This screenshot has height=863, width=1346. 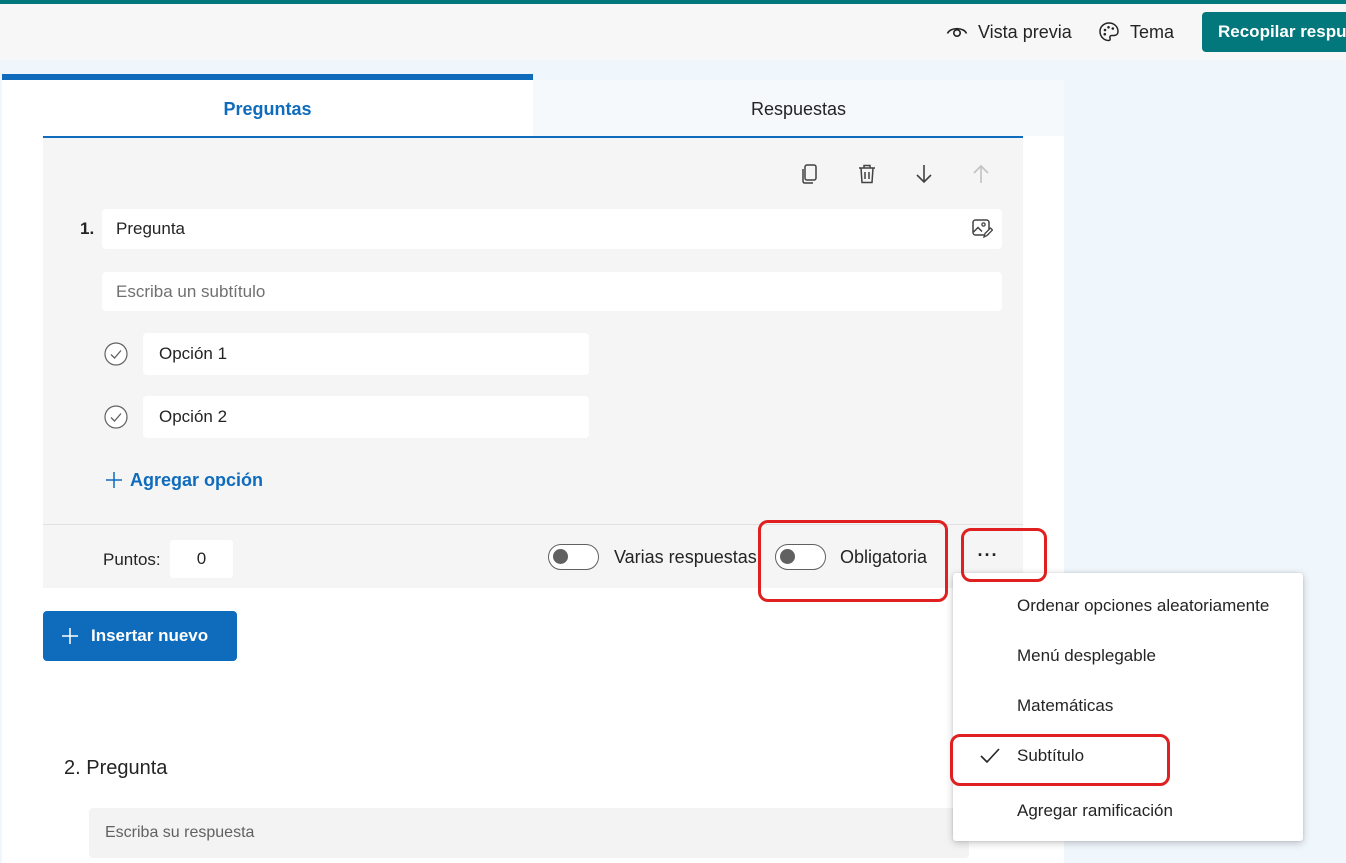 I want to click on menu-item-dropdown: Menú desplegable, so click(x=1128, y=656).